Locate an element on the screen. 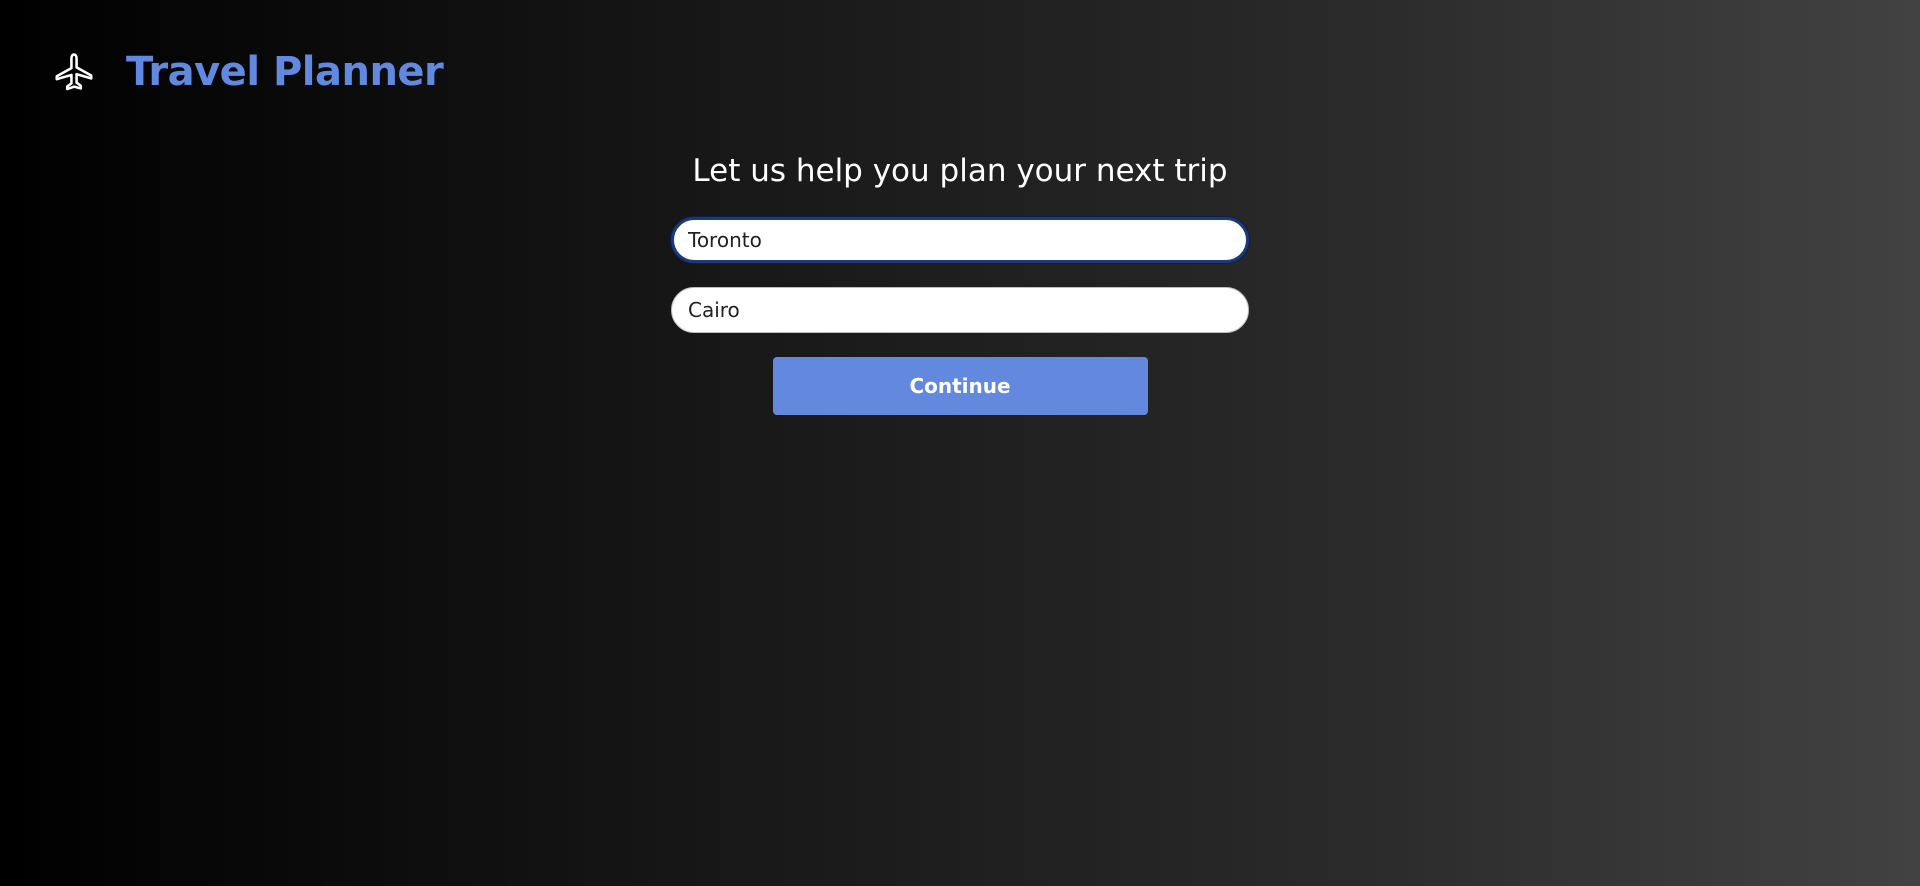 This screenshot has width=1920, height=886. page-heading: Let us help you plan your next trip is located at coordinates (960, 171).